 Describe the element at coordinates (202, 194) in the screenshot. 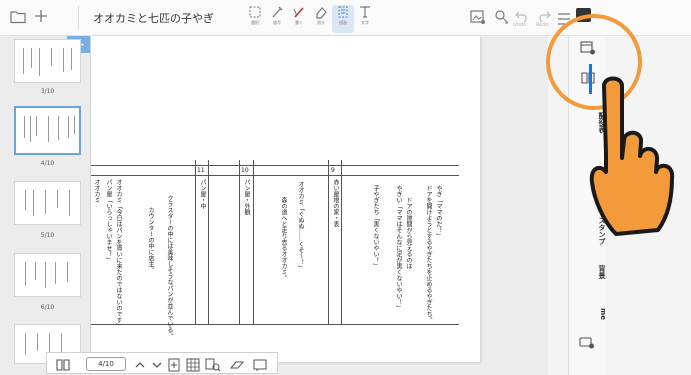

I see `scene-heading: パン屋・中` at that location.